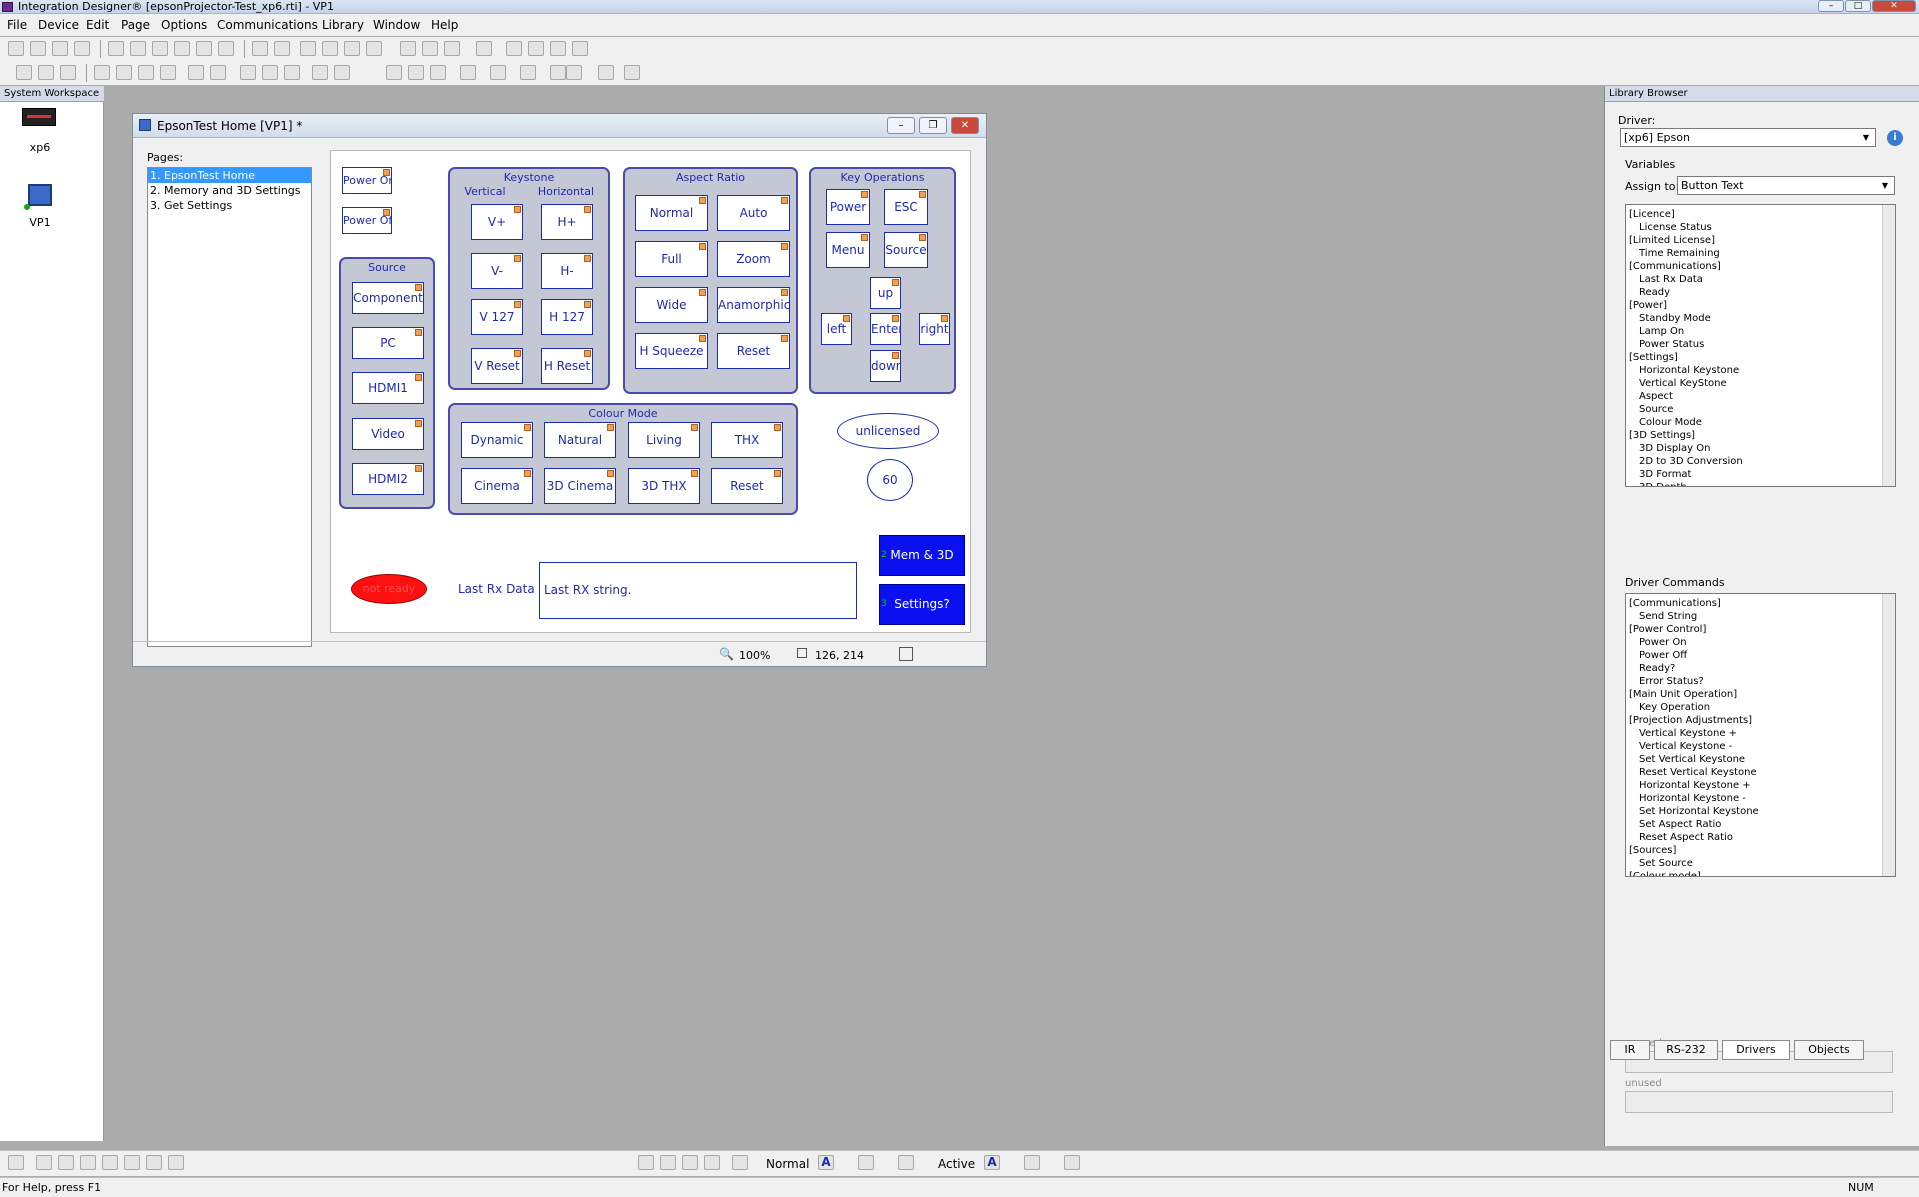 The height and width of the screenshot is (1197, 1919). Describe the element at coordinates (110, 1162) in the screenshot. I see `shape-icon` at that location.